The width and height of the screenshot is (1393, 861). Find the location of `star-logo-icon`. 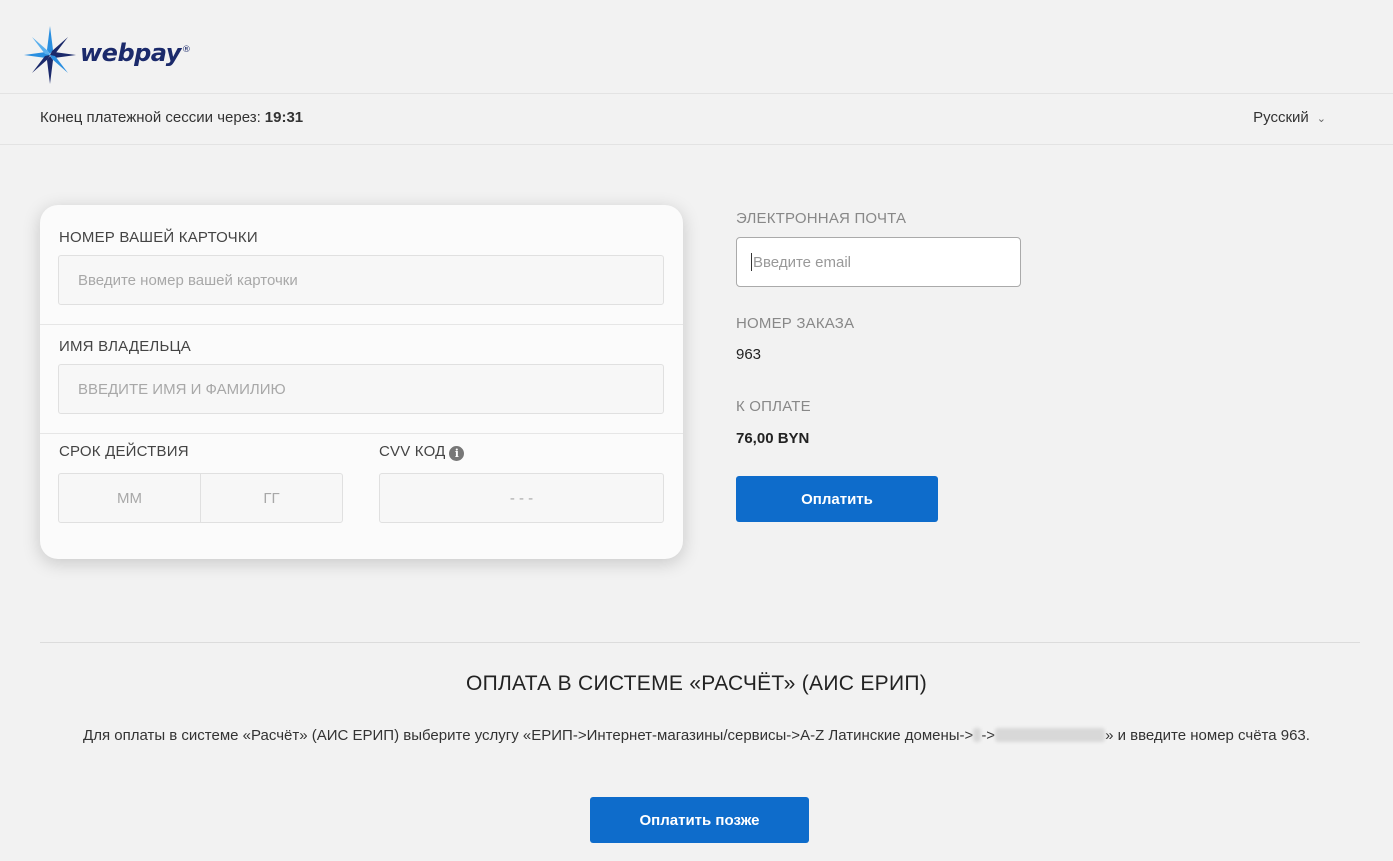

star-logo-icon is located at coordinates (50, 55).